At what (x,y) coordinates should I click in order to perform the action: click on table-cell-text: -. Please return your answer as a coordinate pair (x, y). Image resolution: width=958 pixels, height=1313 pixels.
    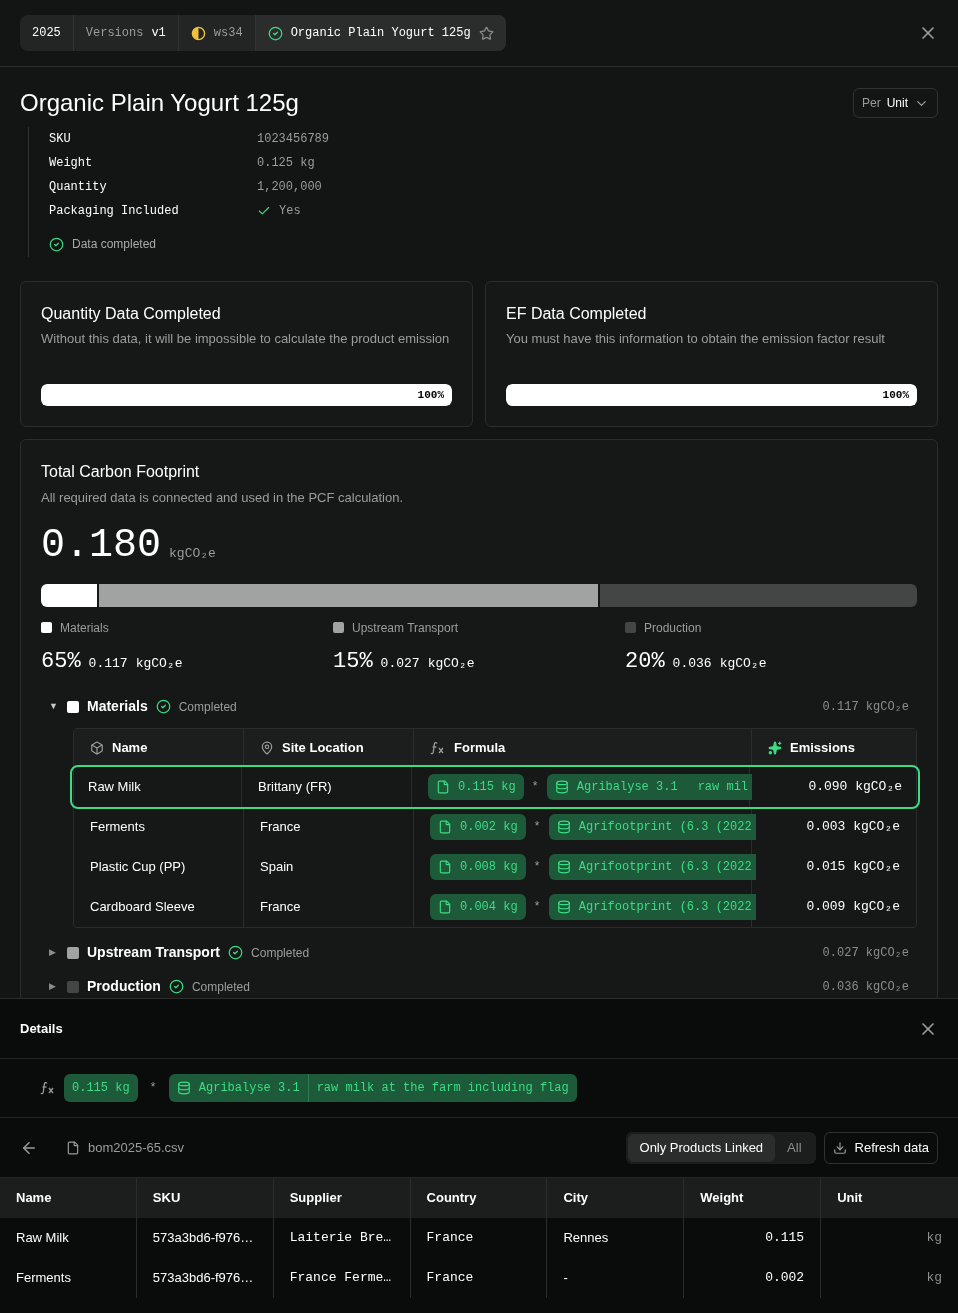
    Looking at the image, I should click on (565, 1278).